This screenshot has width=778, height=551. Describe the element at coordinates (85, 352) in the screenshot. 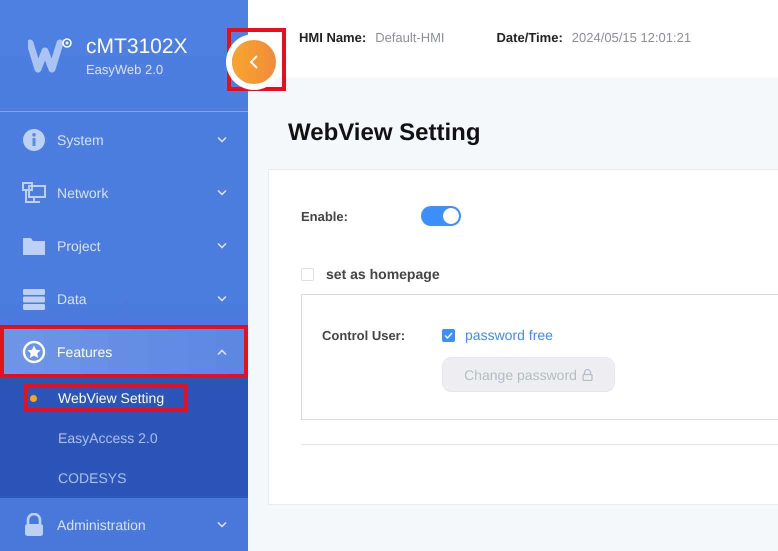

I see `sidebar-label: Features` at that location.